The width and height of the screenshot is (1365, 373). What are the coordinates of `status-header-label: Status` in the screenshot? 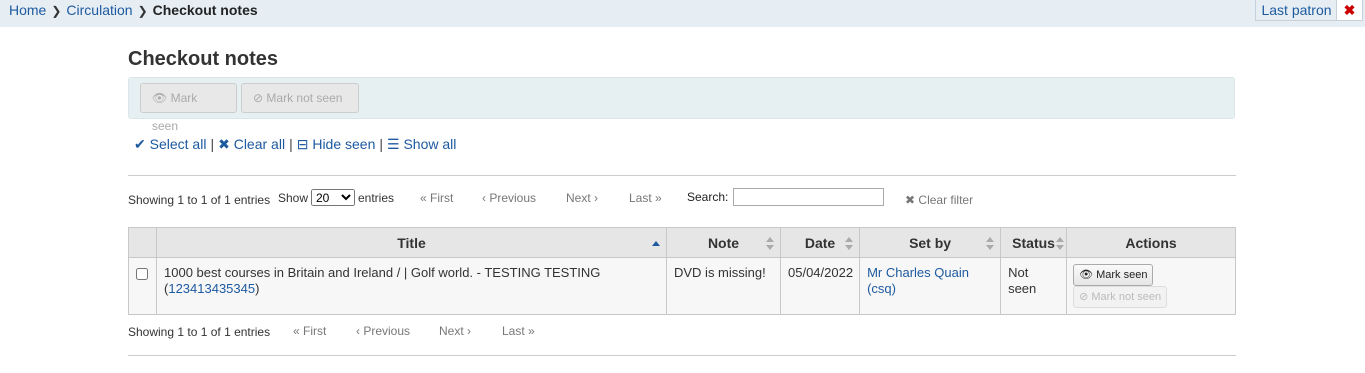 It's located at (1033, 242).